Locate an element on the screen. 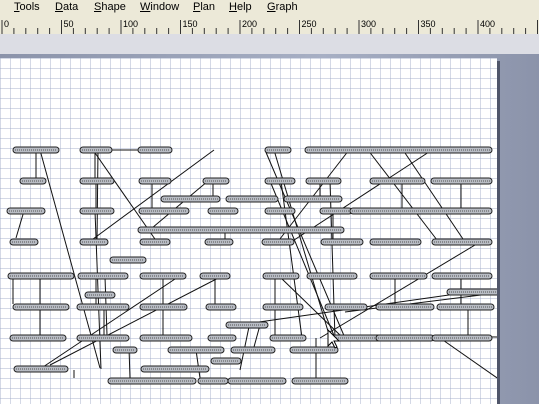 The image size is (539, 404). ruler-label: 250 is located at coordinates (309, 24).